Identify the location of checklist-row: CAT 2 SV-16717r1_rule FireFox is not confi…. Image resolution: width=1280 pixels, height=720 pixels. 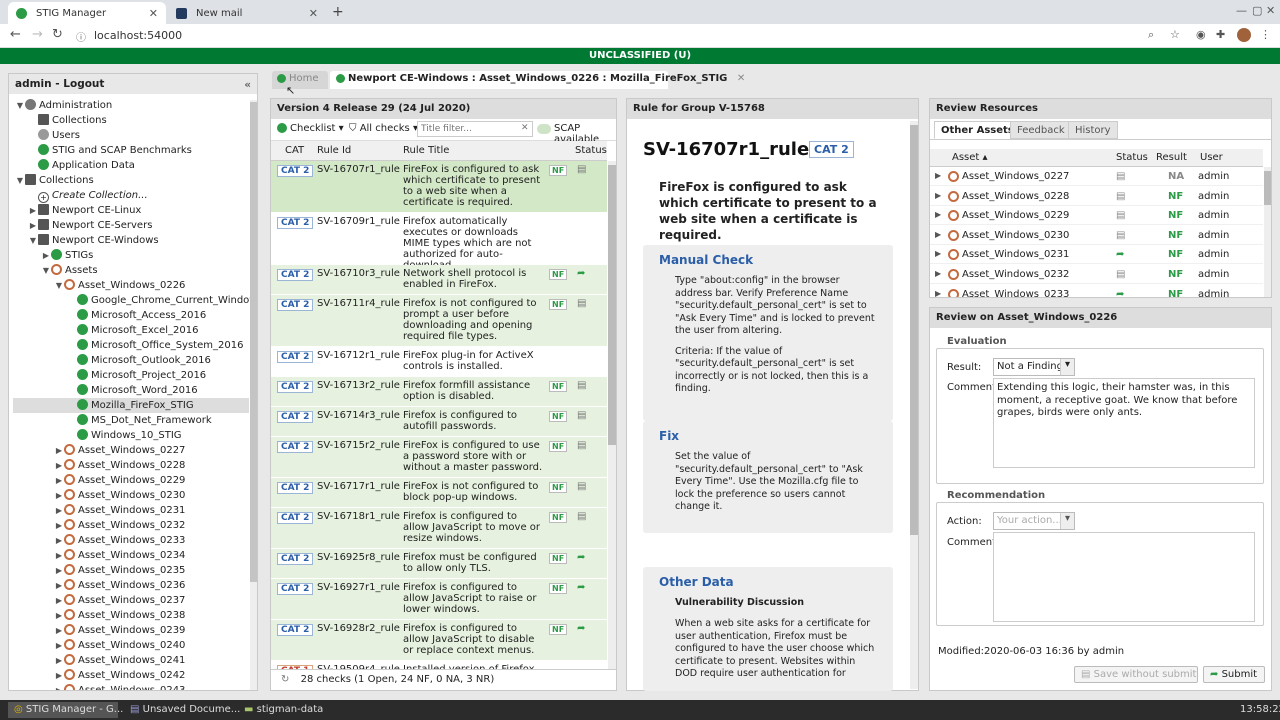
(439, 493).